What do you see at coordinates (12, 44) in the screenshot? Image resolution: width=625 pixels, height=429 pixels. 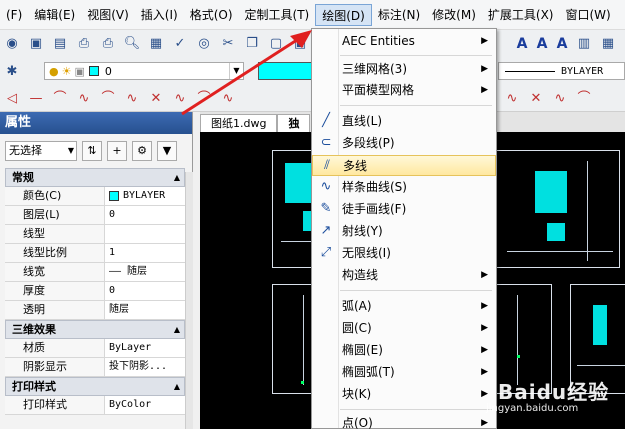 I see `app-icon: ◉` at bounding box center [12, 44].